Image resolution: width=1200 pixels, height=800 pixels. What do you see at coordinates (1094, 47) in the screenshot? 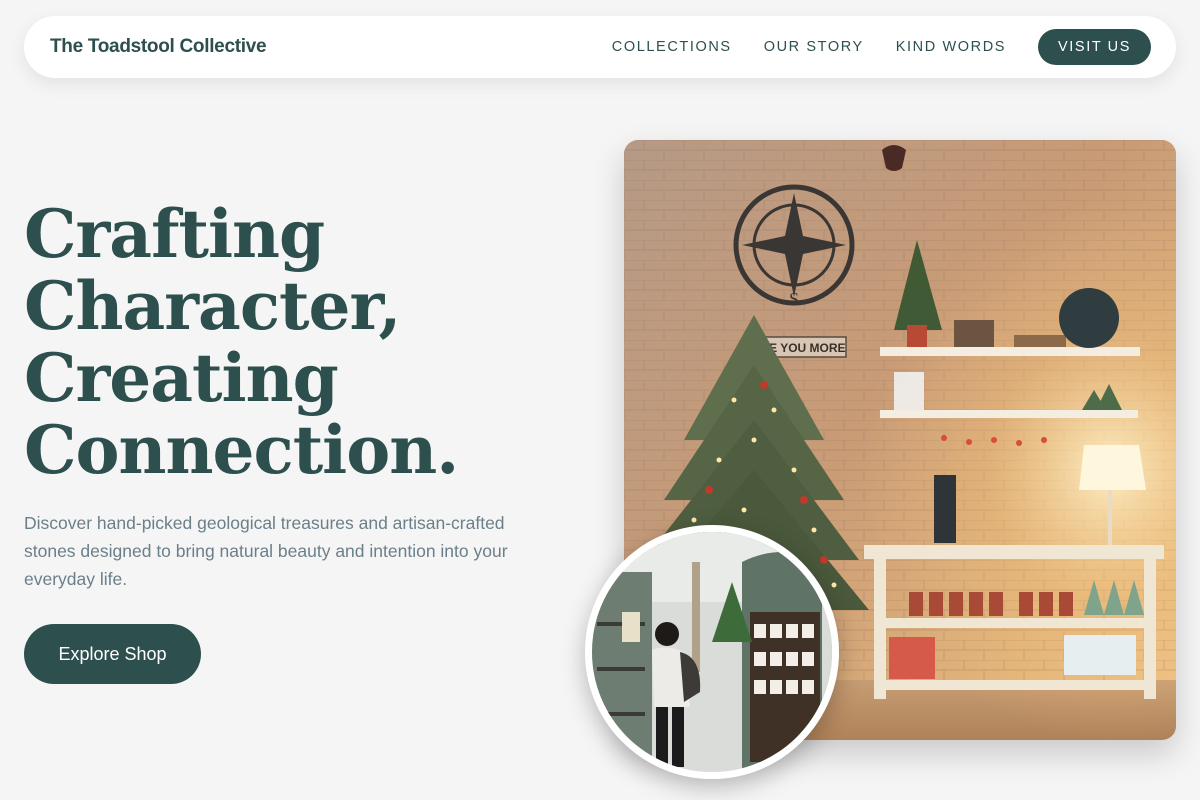
I see `visit-us-button: VISIT US` at bounding box center [1094, 47].